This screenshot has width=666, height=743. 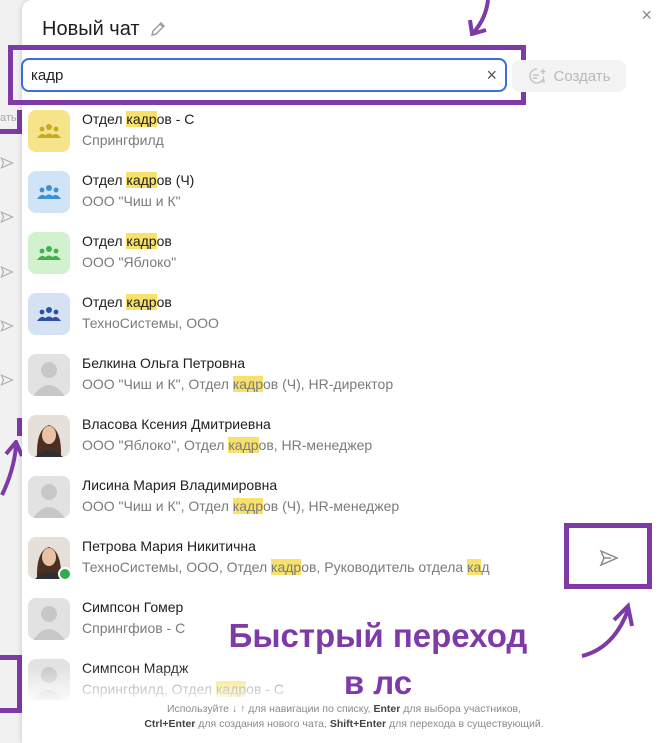 I want to click on search-field: ×, so click(x=264, y=75).